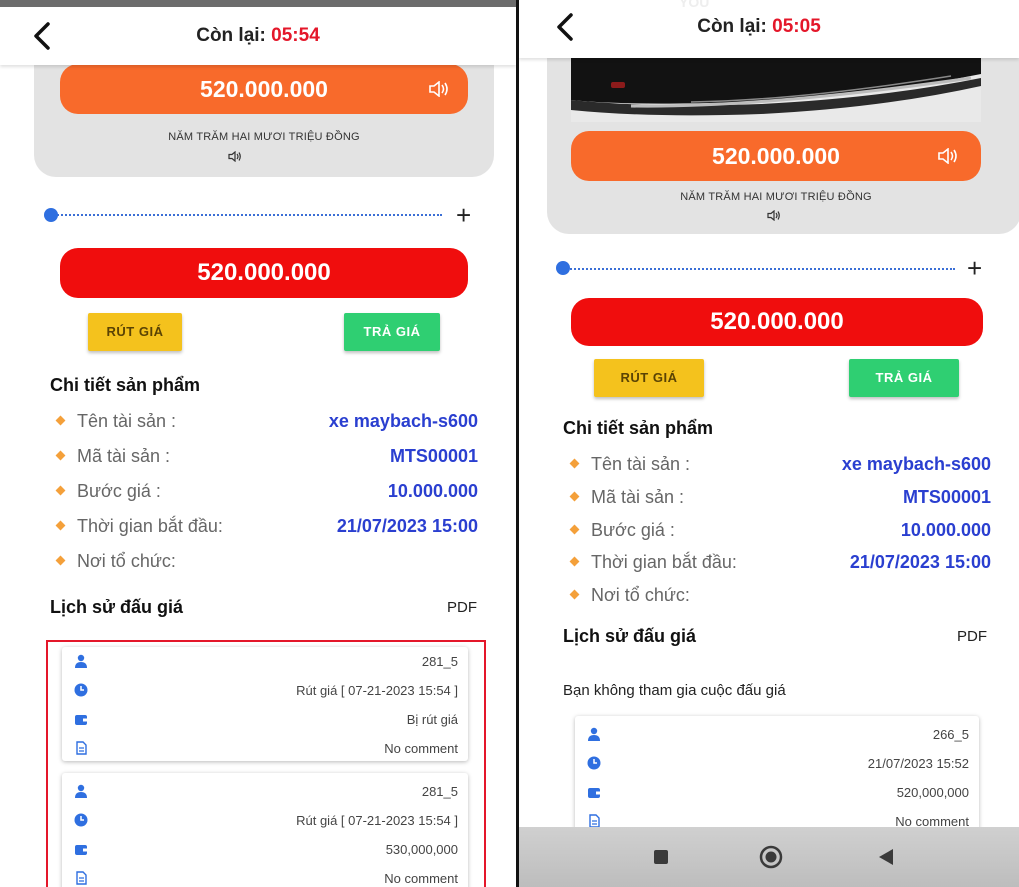 This screenshot has height=887, width=1019. What do you see at coordinates (265, 720) in the screenshot?
I see `history-amount-row: Bị rút giá` at bounding box center [265, 720].